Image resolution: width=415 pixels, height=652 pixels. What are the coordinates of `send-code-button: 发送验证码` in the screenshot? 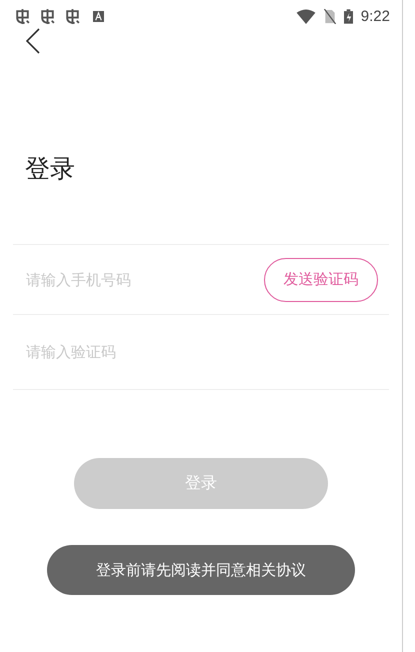 It's located at (321, 280).